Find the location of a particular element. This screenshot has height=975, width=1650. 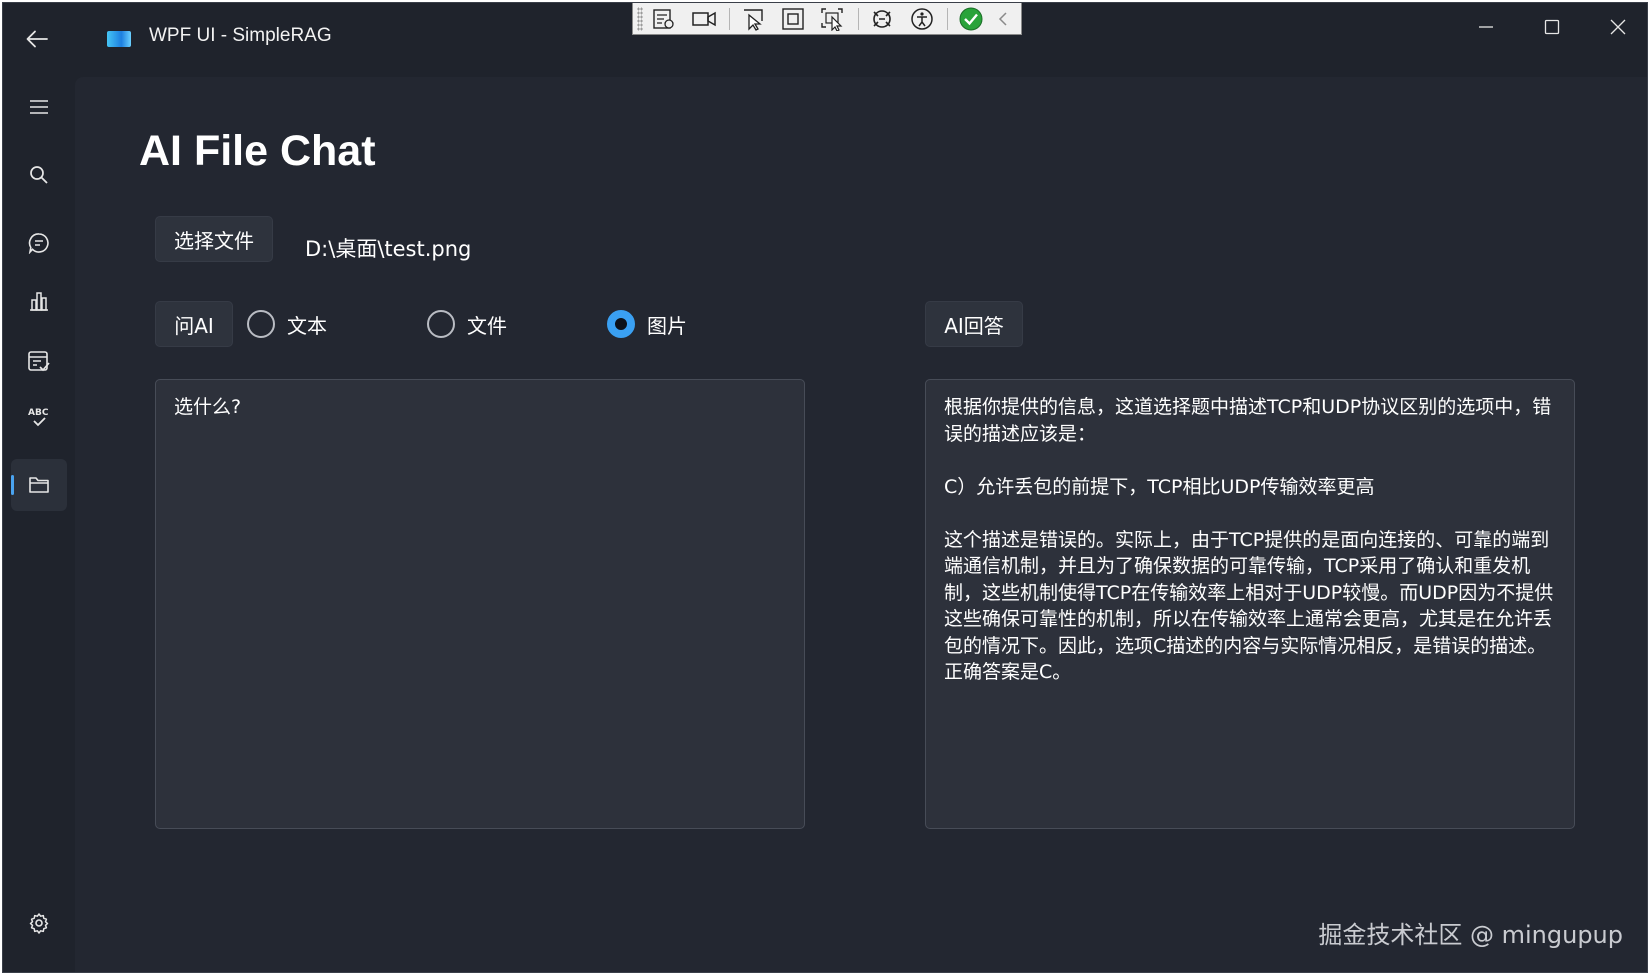

radio-label: 文件 is located at coordinates (487, 325).